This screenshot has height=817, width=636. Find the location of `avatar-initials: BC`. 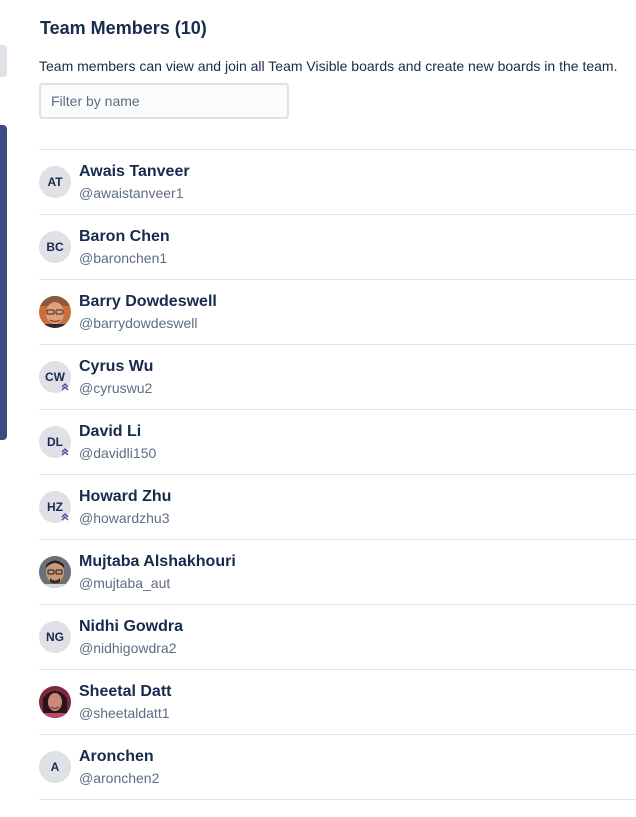

avatar-initials: BC is located at coordinates (55, 247).